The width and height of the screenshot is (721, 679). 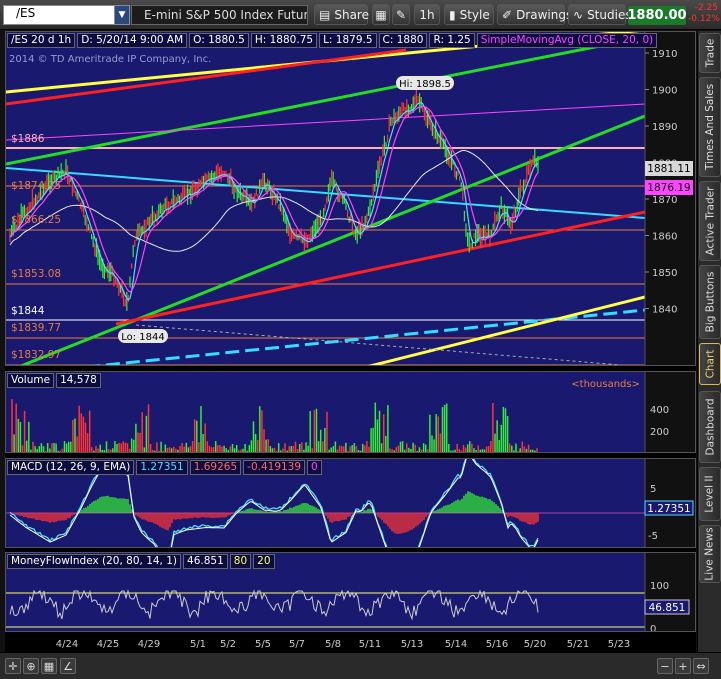 What do you see at coordinates (710, 554) in the screenshot?
I see `tab-live-news: Live News` at bounding box center [710, 554].